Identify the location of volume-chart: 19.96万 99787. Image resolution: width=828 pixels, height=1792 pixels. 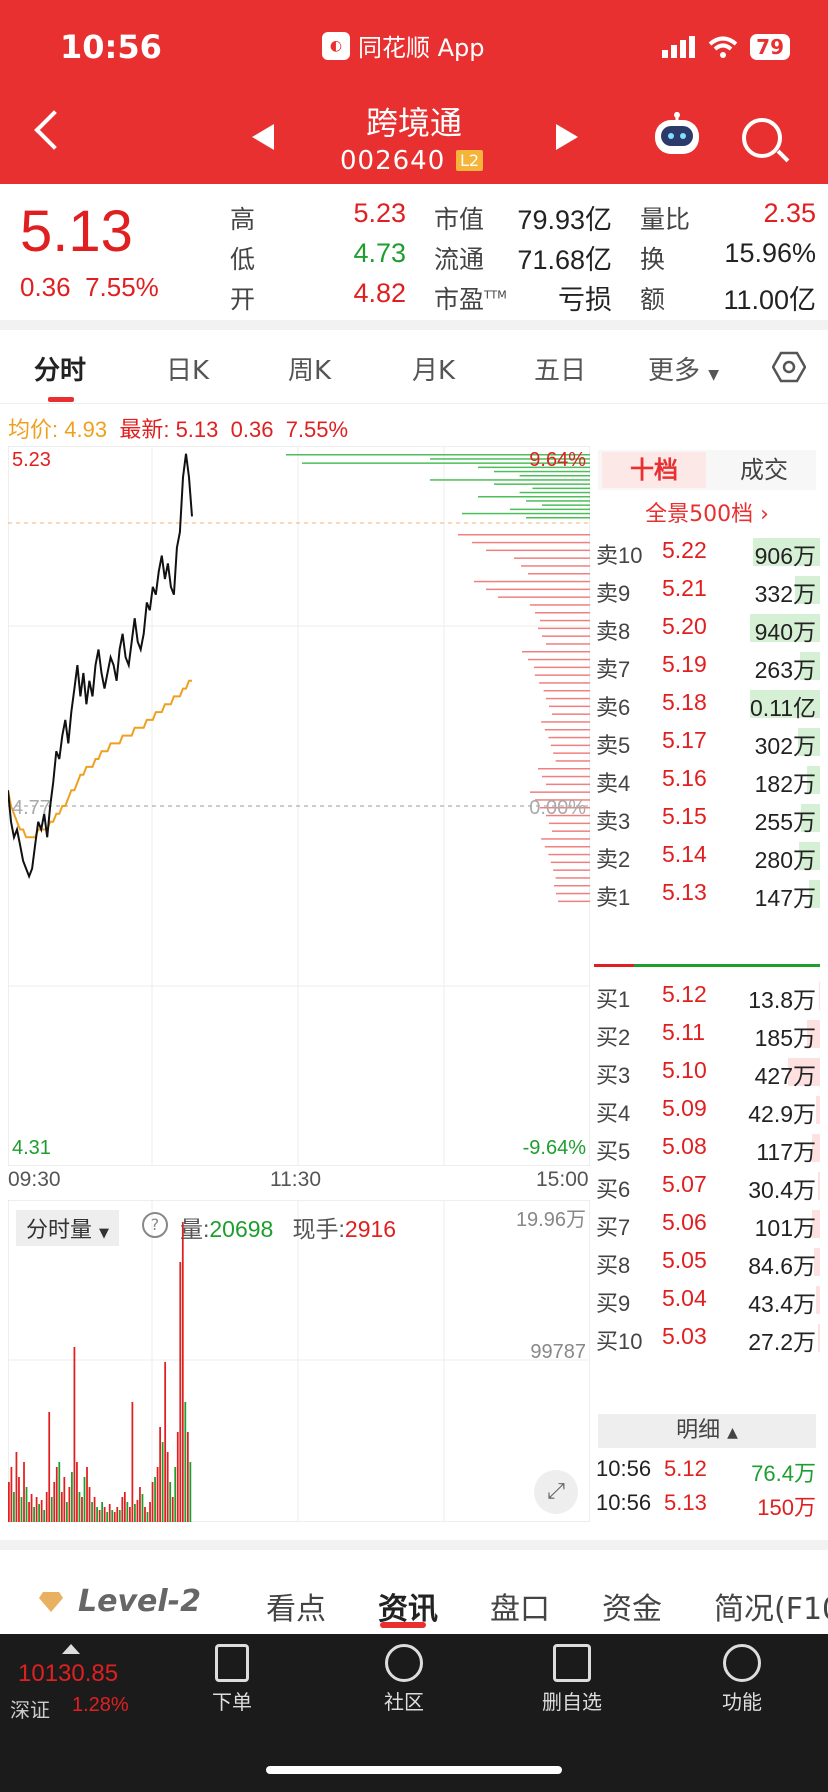
(299, 1361).